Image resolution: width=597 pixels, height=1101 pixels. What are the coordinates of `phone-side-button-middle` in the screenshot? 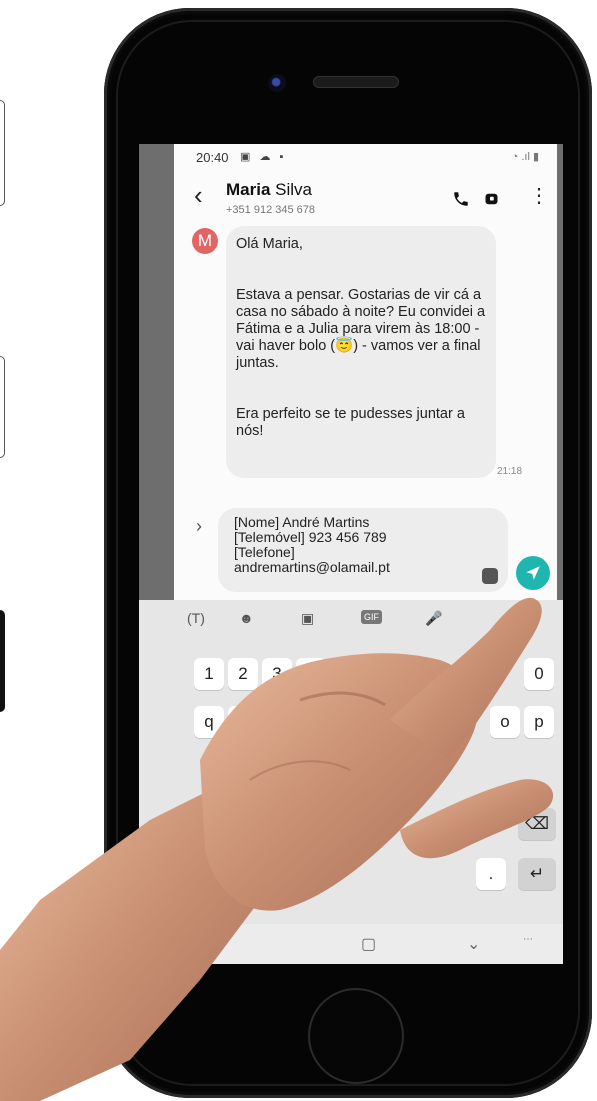 It's located at (2, 407).